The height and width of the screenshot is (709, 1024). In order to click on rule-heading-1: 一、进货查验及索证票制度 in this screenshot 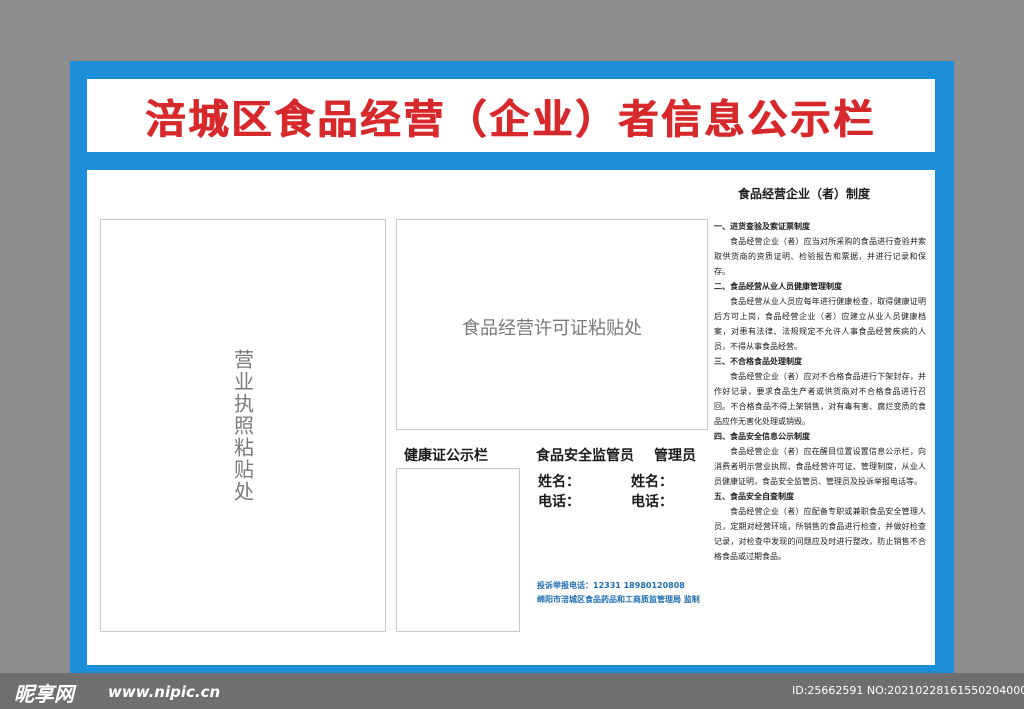, I will do `click(762, 226)`.